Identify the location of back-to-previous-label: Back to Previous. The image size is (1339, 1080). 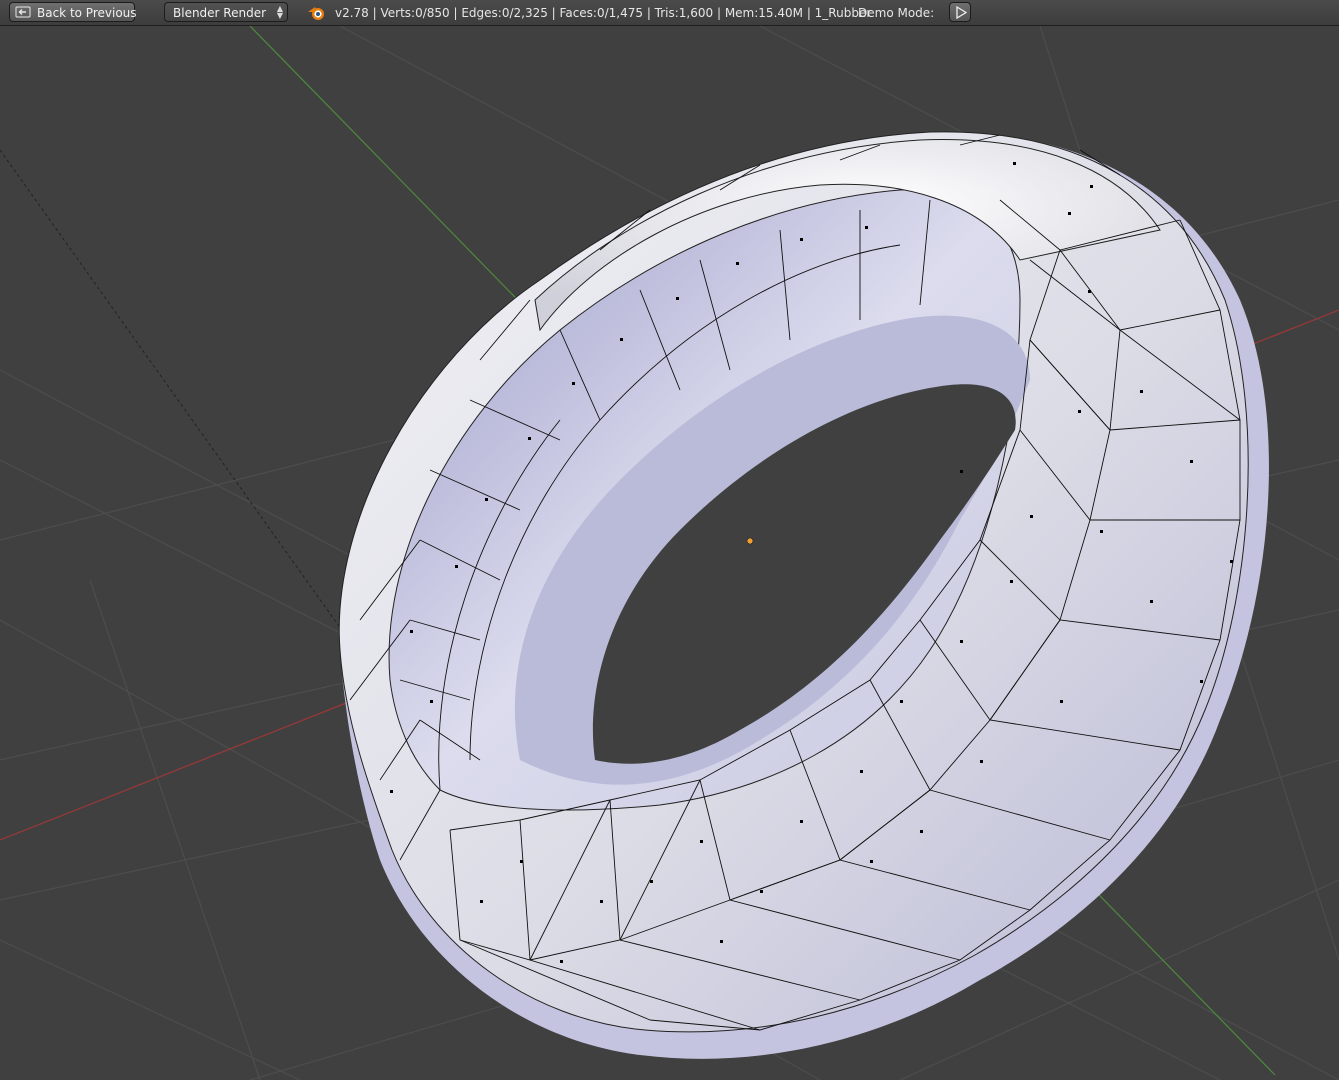
(87, 13).